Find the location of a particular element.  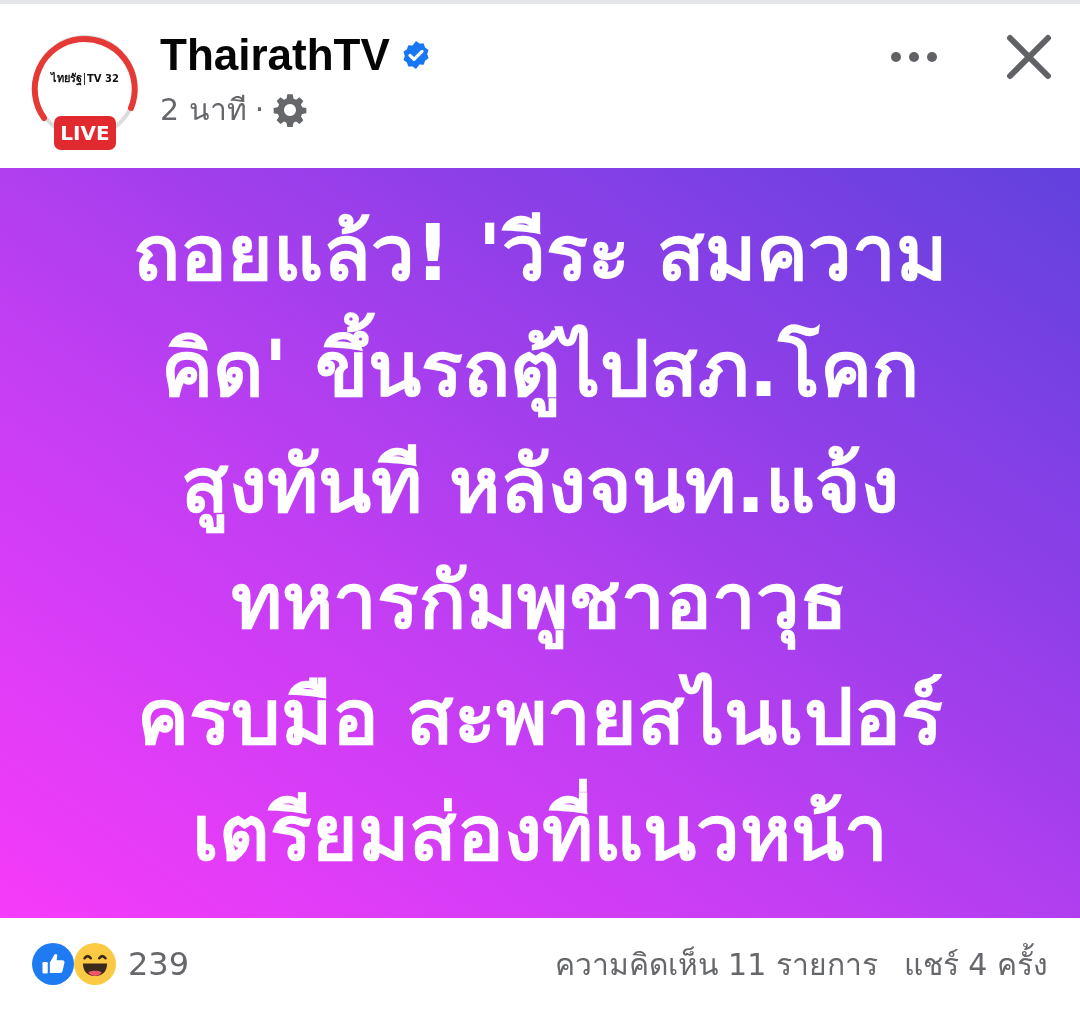

logo-channel-text: TV 32 is located at coordinates (101, 79).